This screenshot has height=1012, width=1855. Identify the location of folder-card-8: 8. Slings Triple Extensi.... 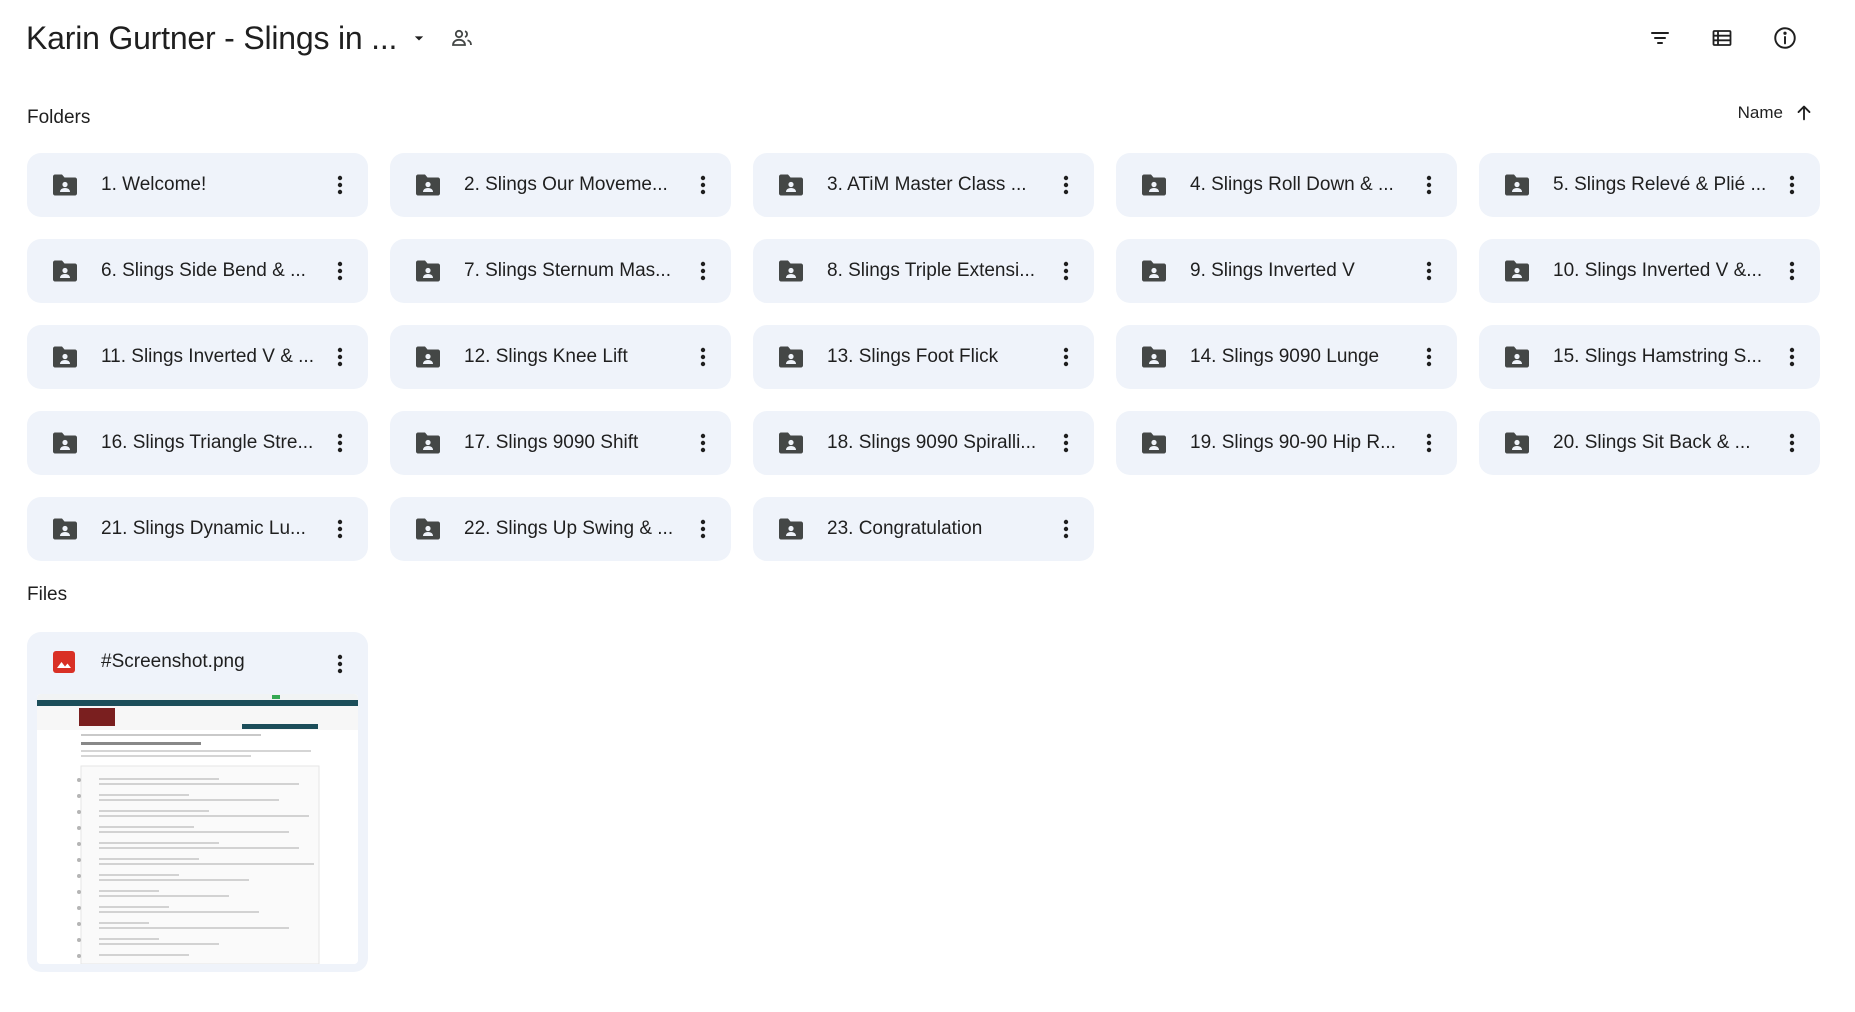
(923, 271).